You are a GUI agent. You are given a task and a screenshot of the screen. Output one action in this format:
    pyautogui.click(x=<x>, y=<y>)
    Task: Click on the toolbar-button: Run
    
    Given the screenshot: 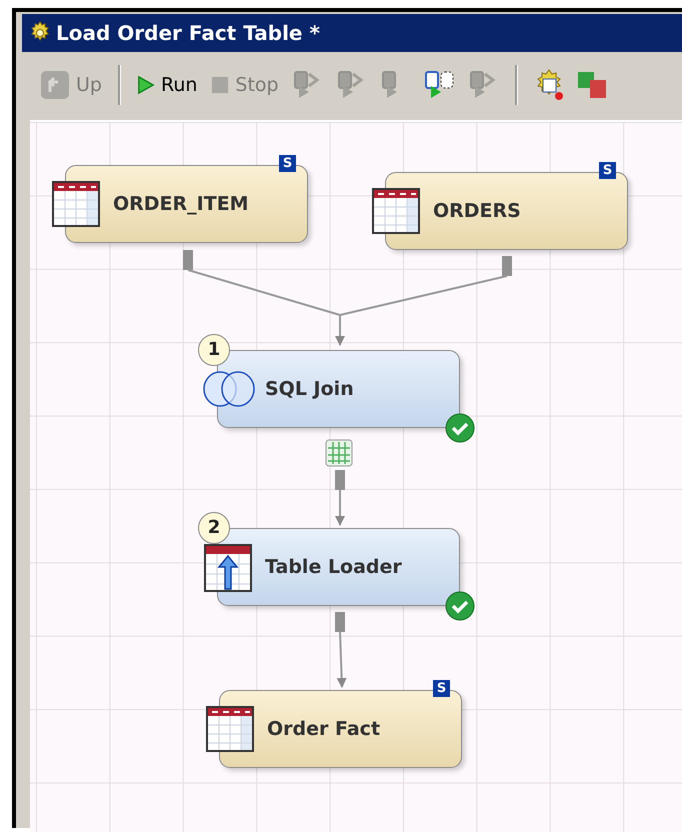 What is the action you would take?
    pyautogui.click(x=167, y=85)
    